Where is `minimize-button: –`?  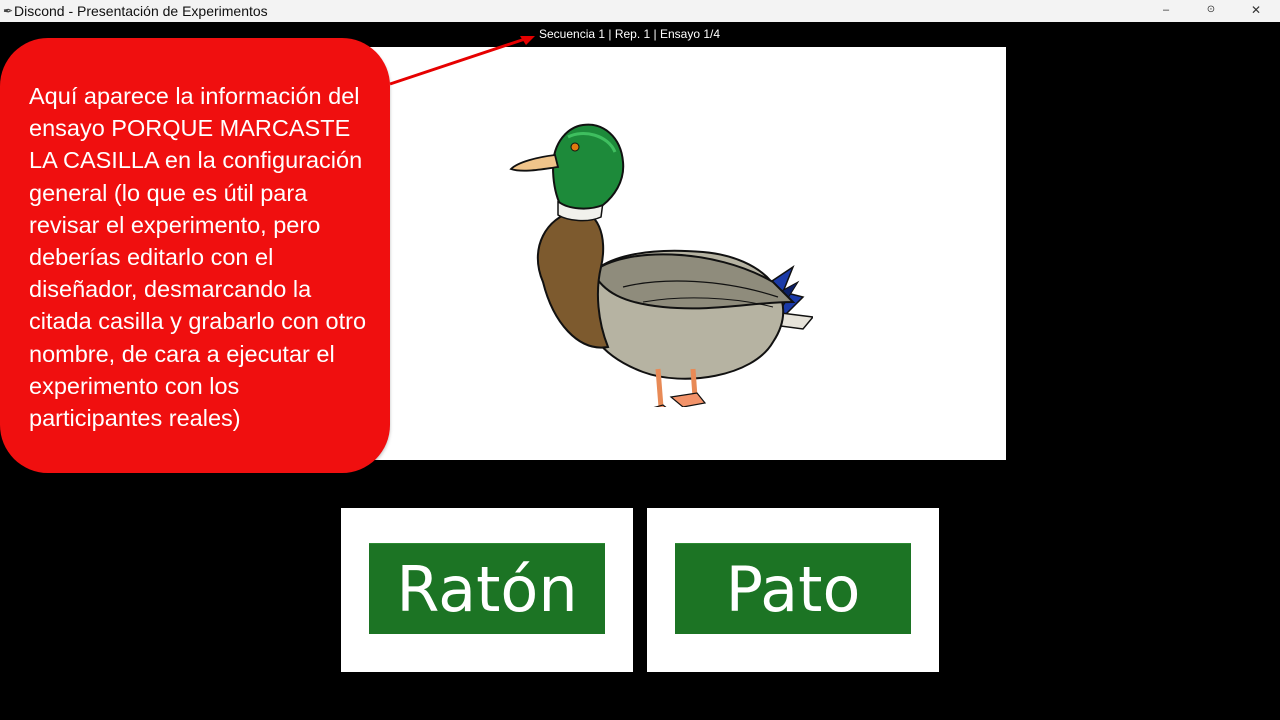 minimize-button: – is located at coordinates (1166, 11).